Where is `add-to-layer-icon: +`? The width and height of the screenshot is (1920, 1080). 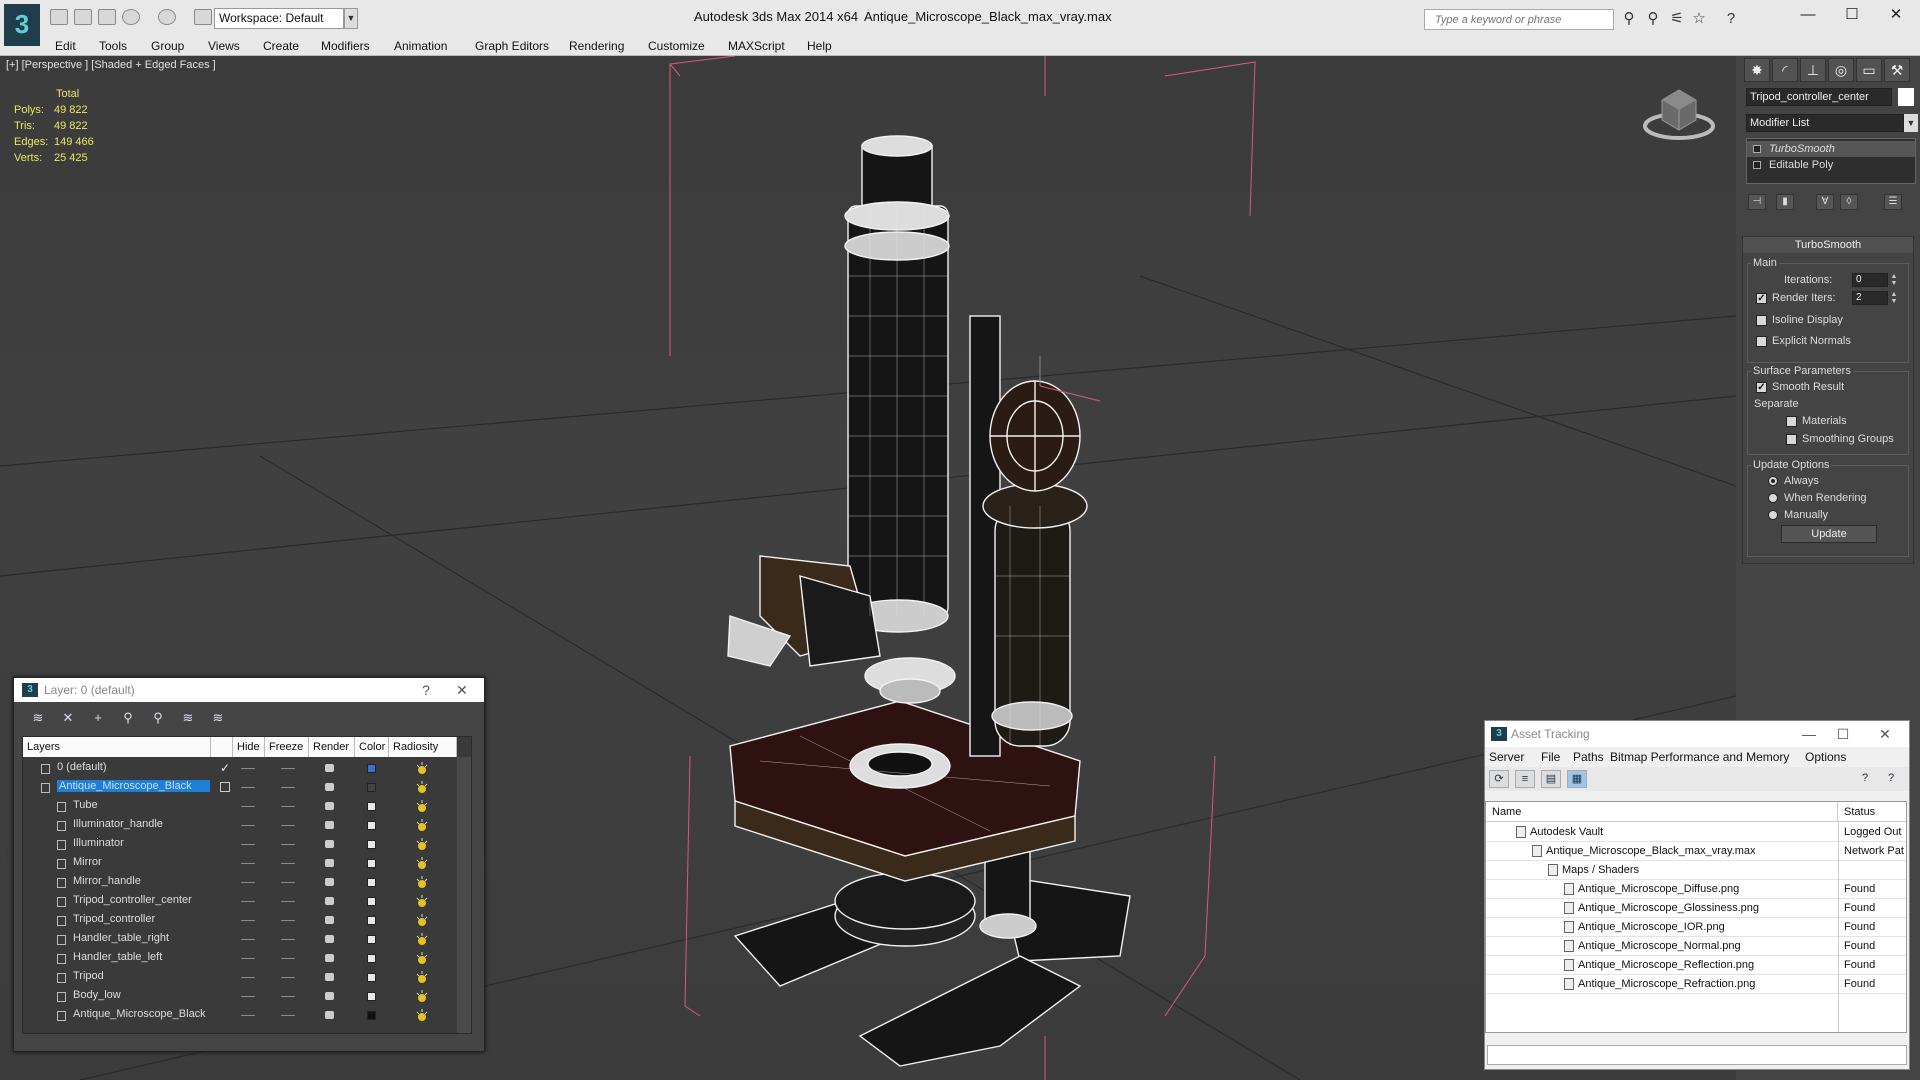
add-to-layer-icon: + is located at coordinates (98, 718).